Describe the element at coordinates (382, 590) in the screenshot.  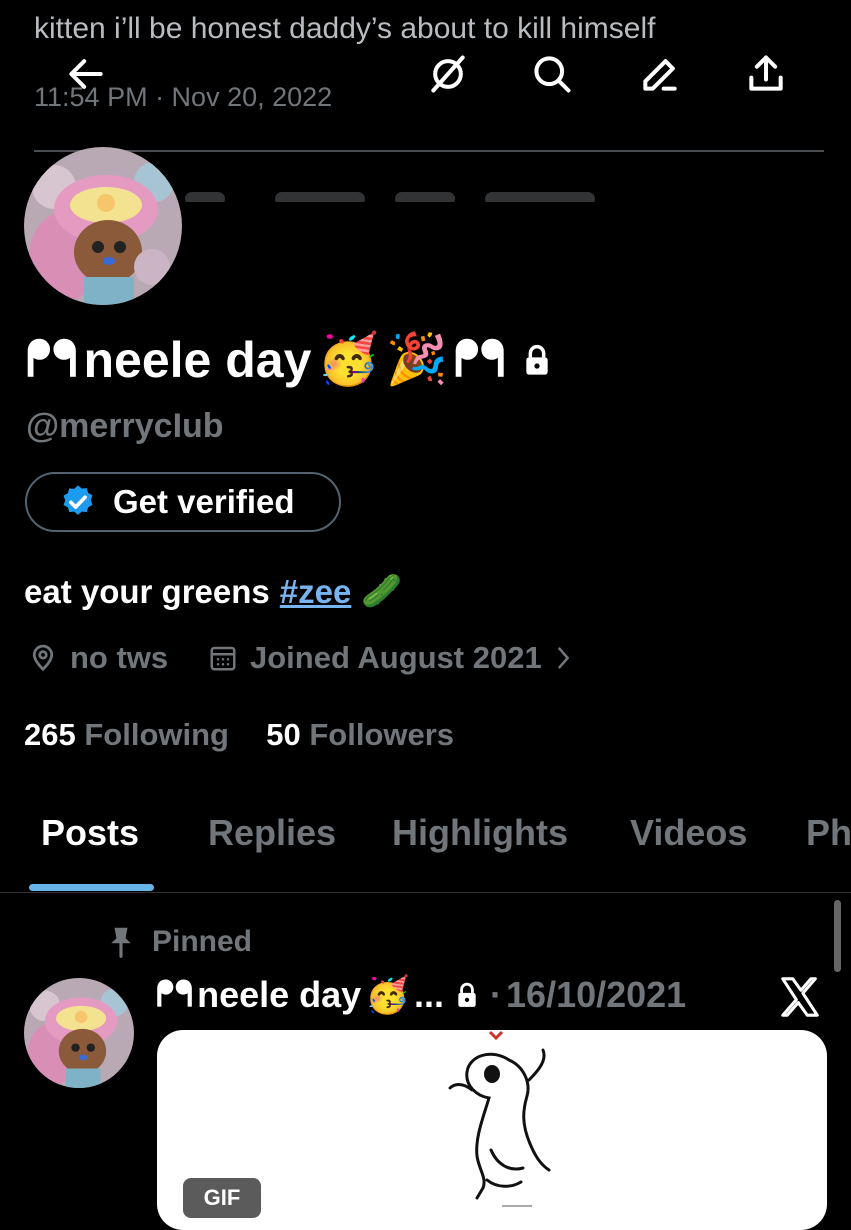
I see `cucumber-emoji: 🥒` at that location.